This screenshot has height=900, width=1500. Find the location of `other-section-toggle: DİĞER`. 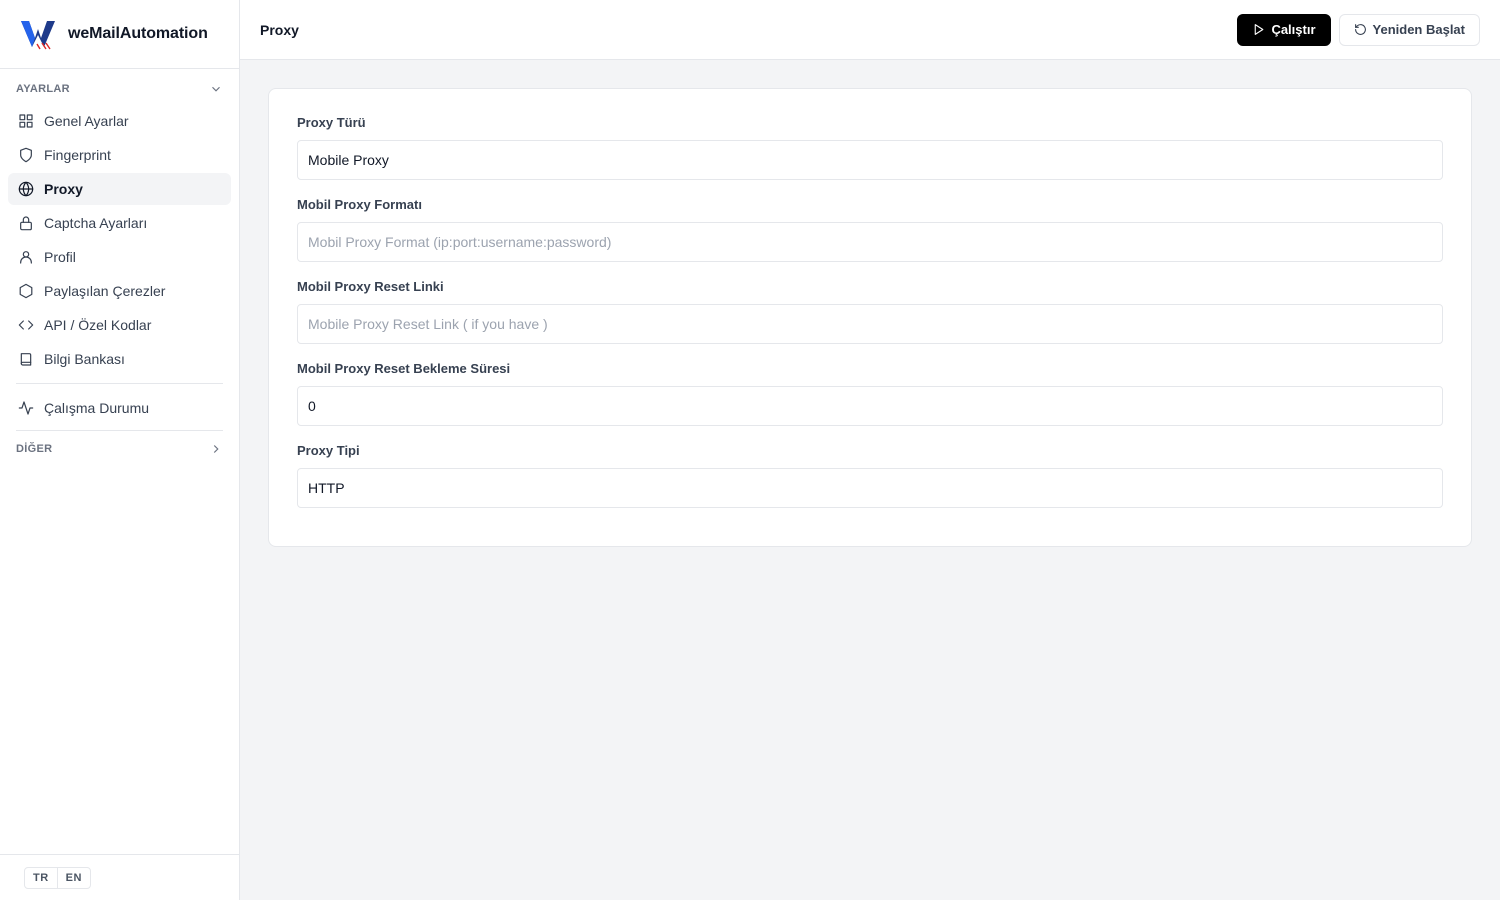

other-section-toggle: DİĞER is located at coordinates (119, 449).